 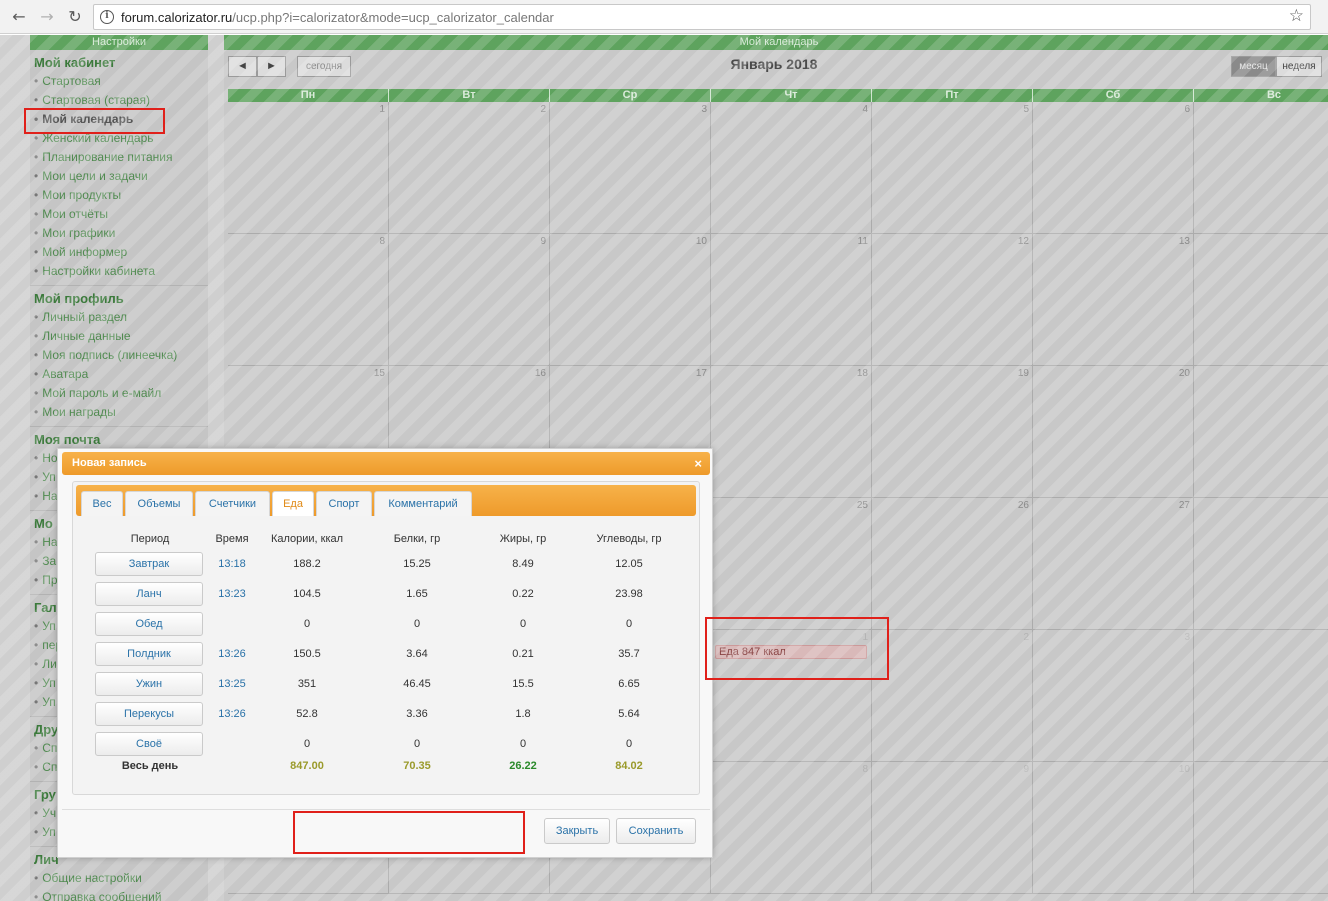 What do you see at coordinates (75, 17) in the screenshot?
I see `reload-icon: ↻` at bounding box center [75, 17].